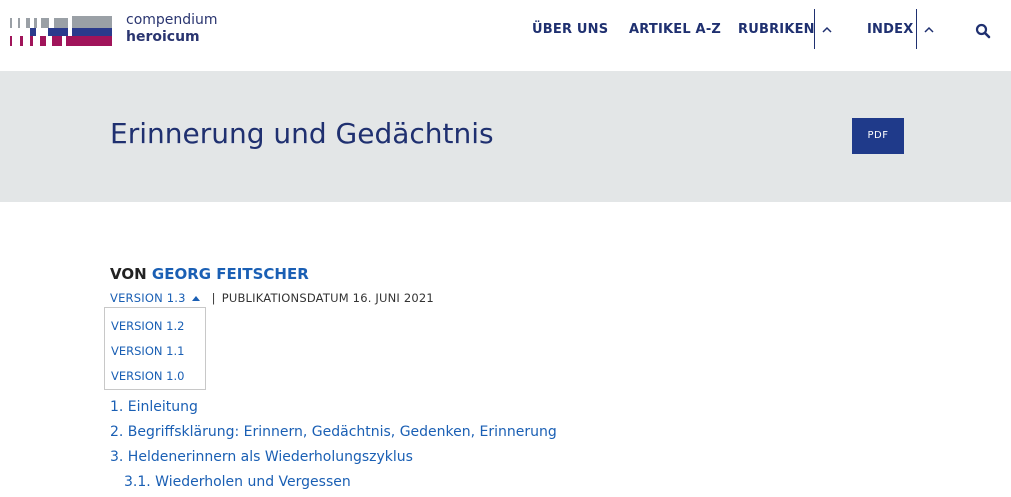 This screenshot has width=1011, height=497. What do you see at coordinates (154, 407) in the screenshot?
I see `toc-link: 1. Einleitung` at bounding box center [154, 407].